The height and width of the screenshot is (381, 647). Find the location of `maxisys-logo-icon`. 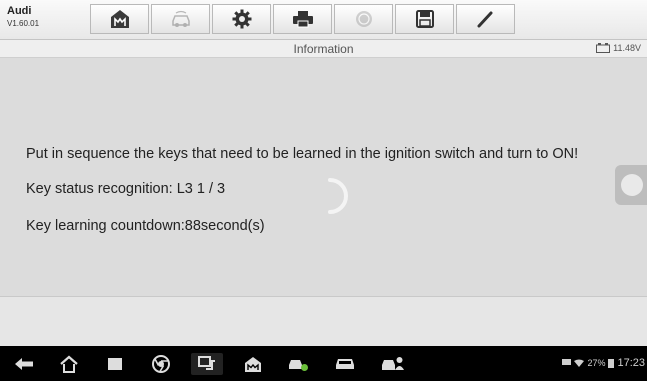

maxisys-logo-icon is located at coordinates (253, 364).